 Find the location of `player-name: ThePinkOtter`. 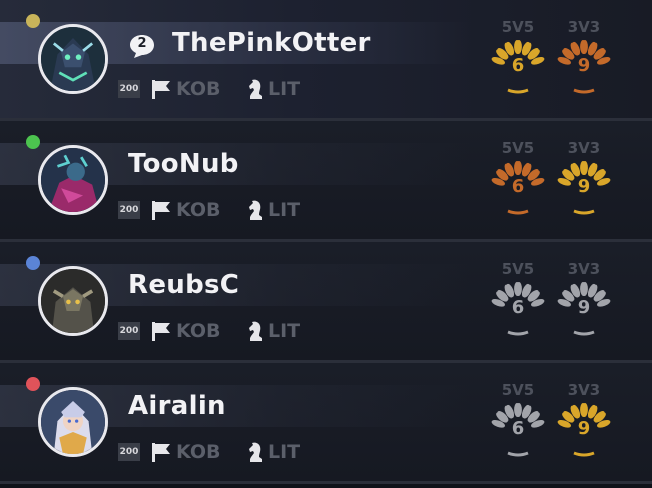

player-name: ThePinkOtter is located at coordinates (271, 43).